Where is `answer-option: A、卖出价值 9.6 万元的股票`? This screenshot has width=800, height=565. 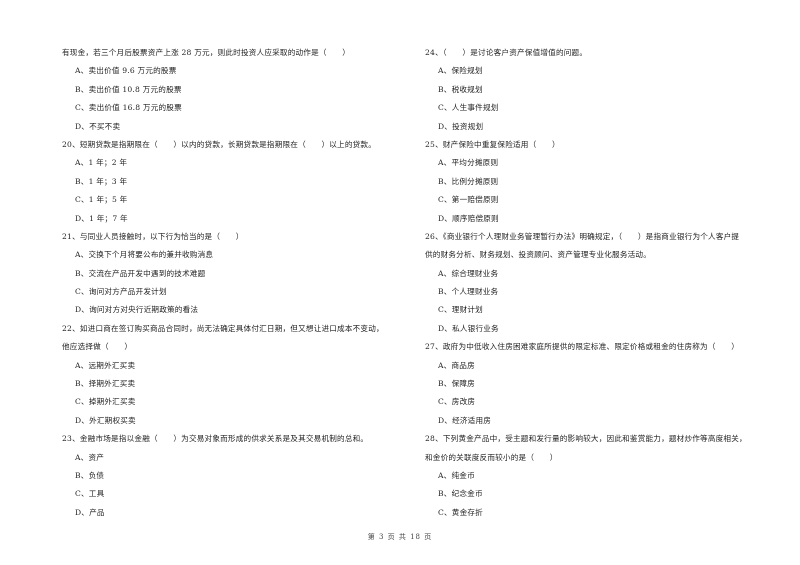
answer-option: A、卖出价值 9.6 万元的股票 is located at coordinates (126, 71).